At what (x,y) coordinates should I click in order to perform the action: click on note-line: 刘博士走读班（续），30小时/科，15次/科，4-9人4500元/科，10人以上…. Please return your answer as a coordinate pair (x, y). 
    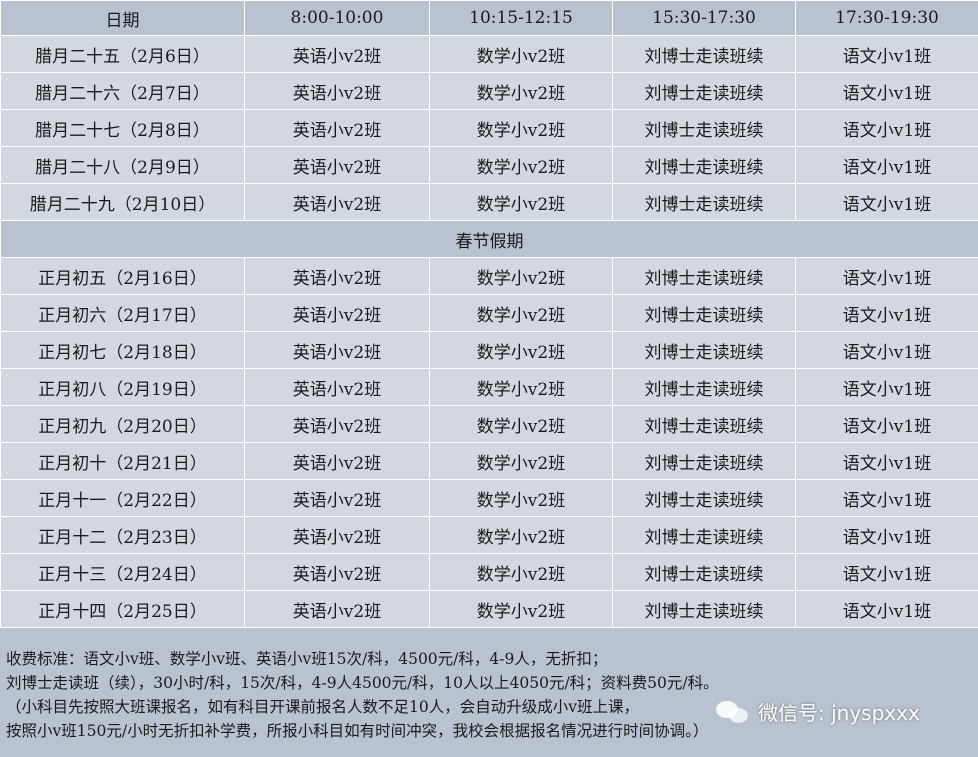
    Looking at the image, I should click on (362, 683).